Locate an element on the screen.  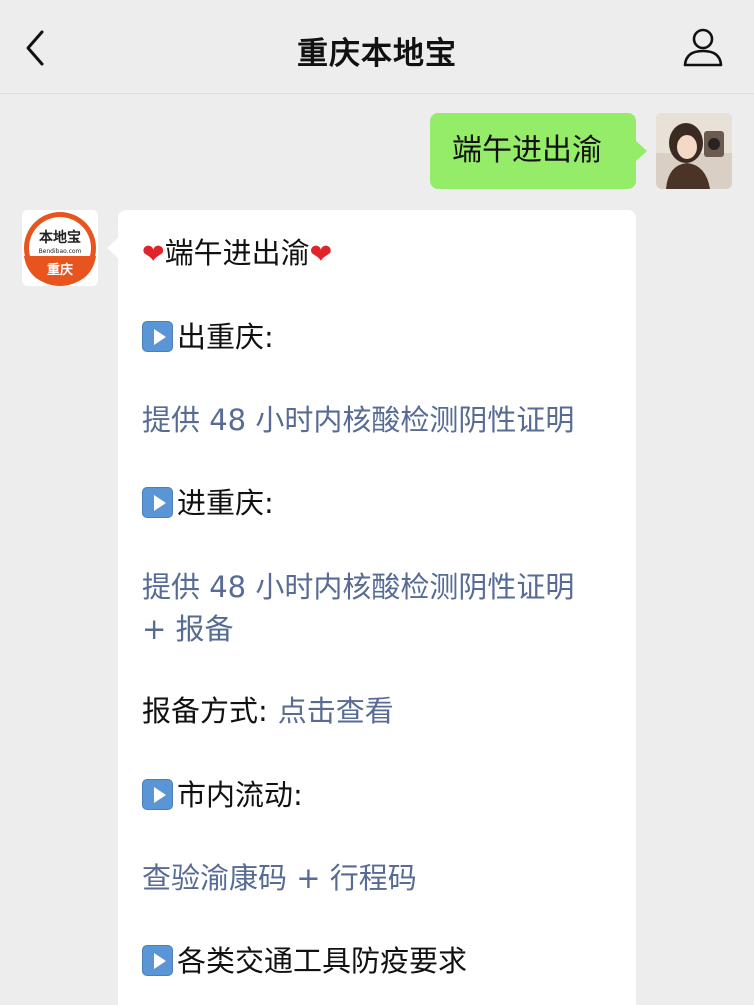
section-heading: 出重庆: is located at coordinates (208, 335).